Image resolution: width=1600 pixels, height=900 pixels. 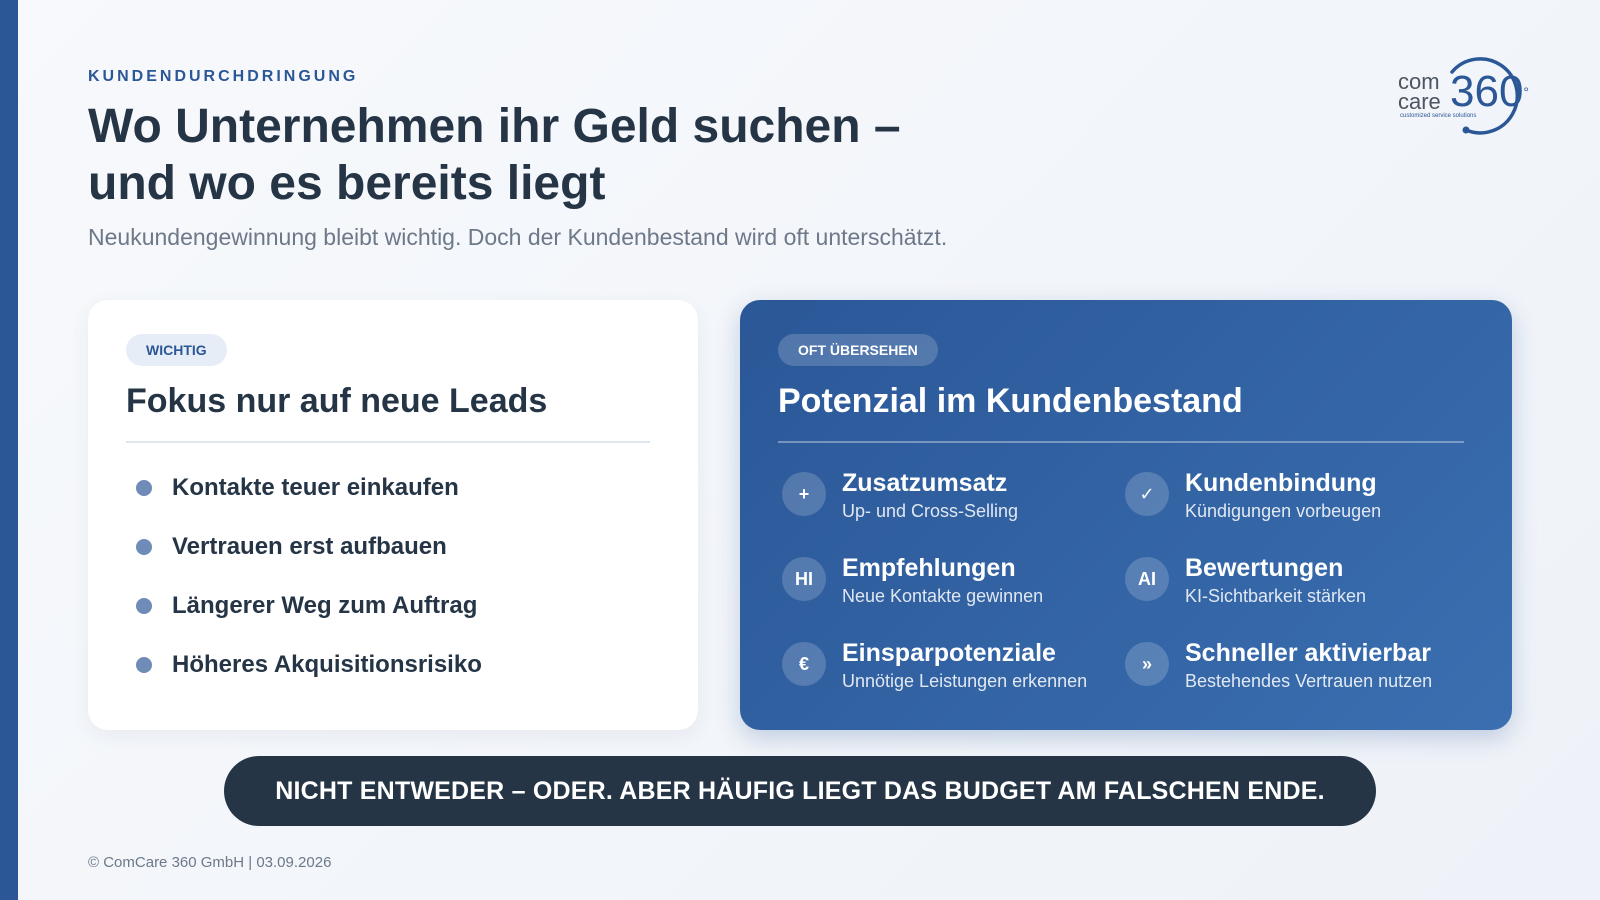 I want to click on feature-subtitle: Bestehendes Vertrauen nutzen, so click(x=1309, y=681).